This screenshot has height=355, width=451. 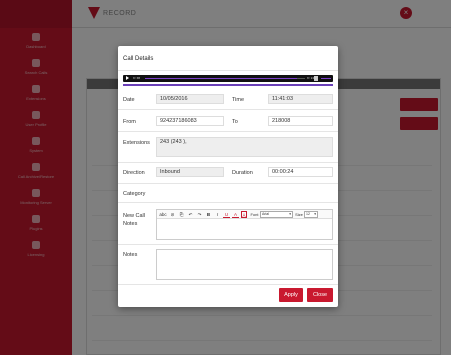 What do you see at coordinates (137, 78) in the screenshot?
I see `current-time: 0:00` at bounding box center [137, 78].